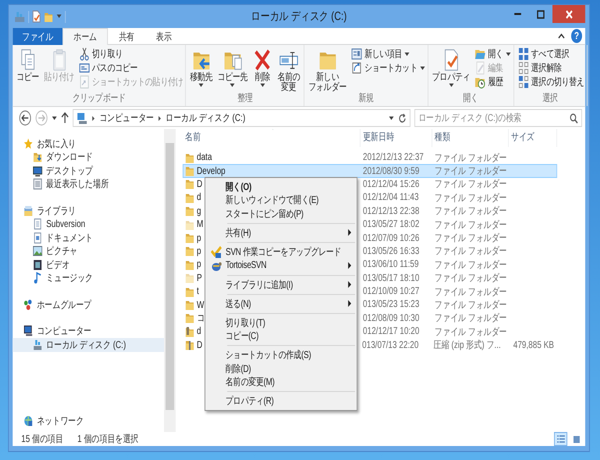 Image resolution: width=600 pixels, height=460 pixels. What do you see at coordinates (388, 54) in the screenshot?
I see `ribbon-button: 新しい項目` at bounding box center [388, 54].